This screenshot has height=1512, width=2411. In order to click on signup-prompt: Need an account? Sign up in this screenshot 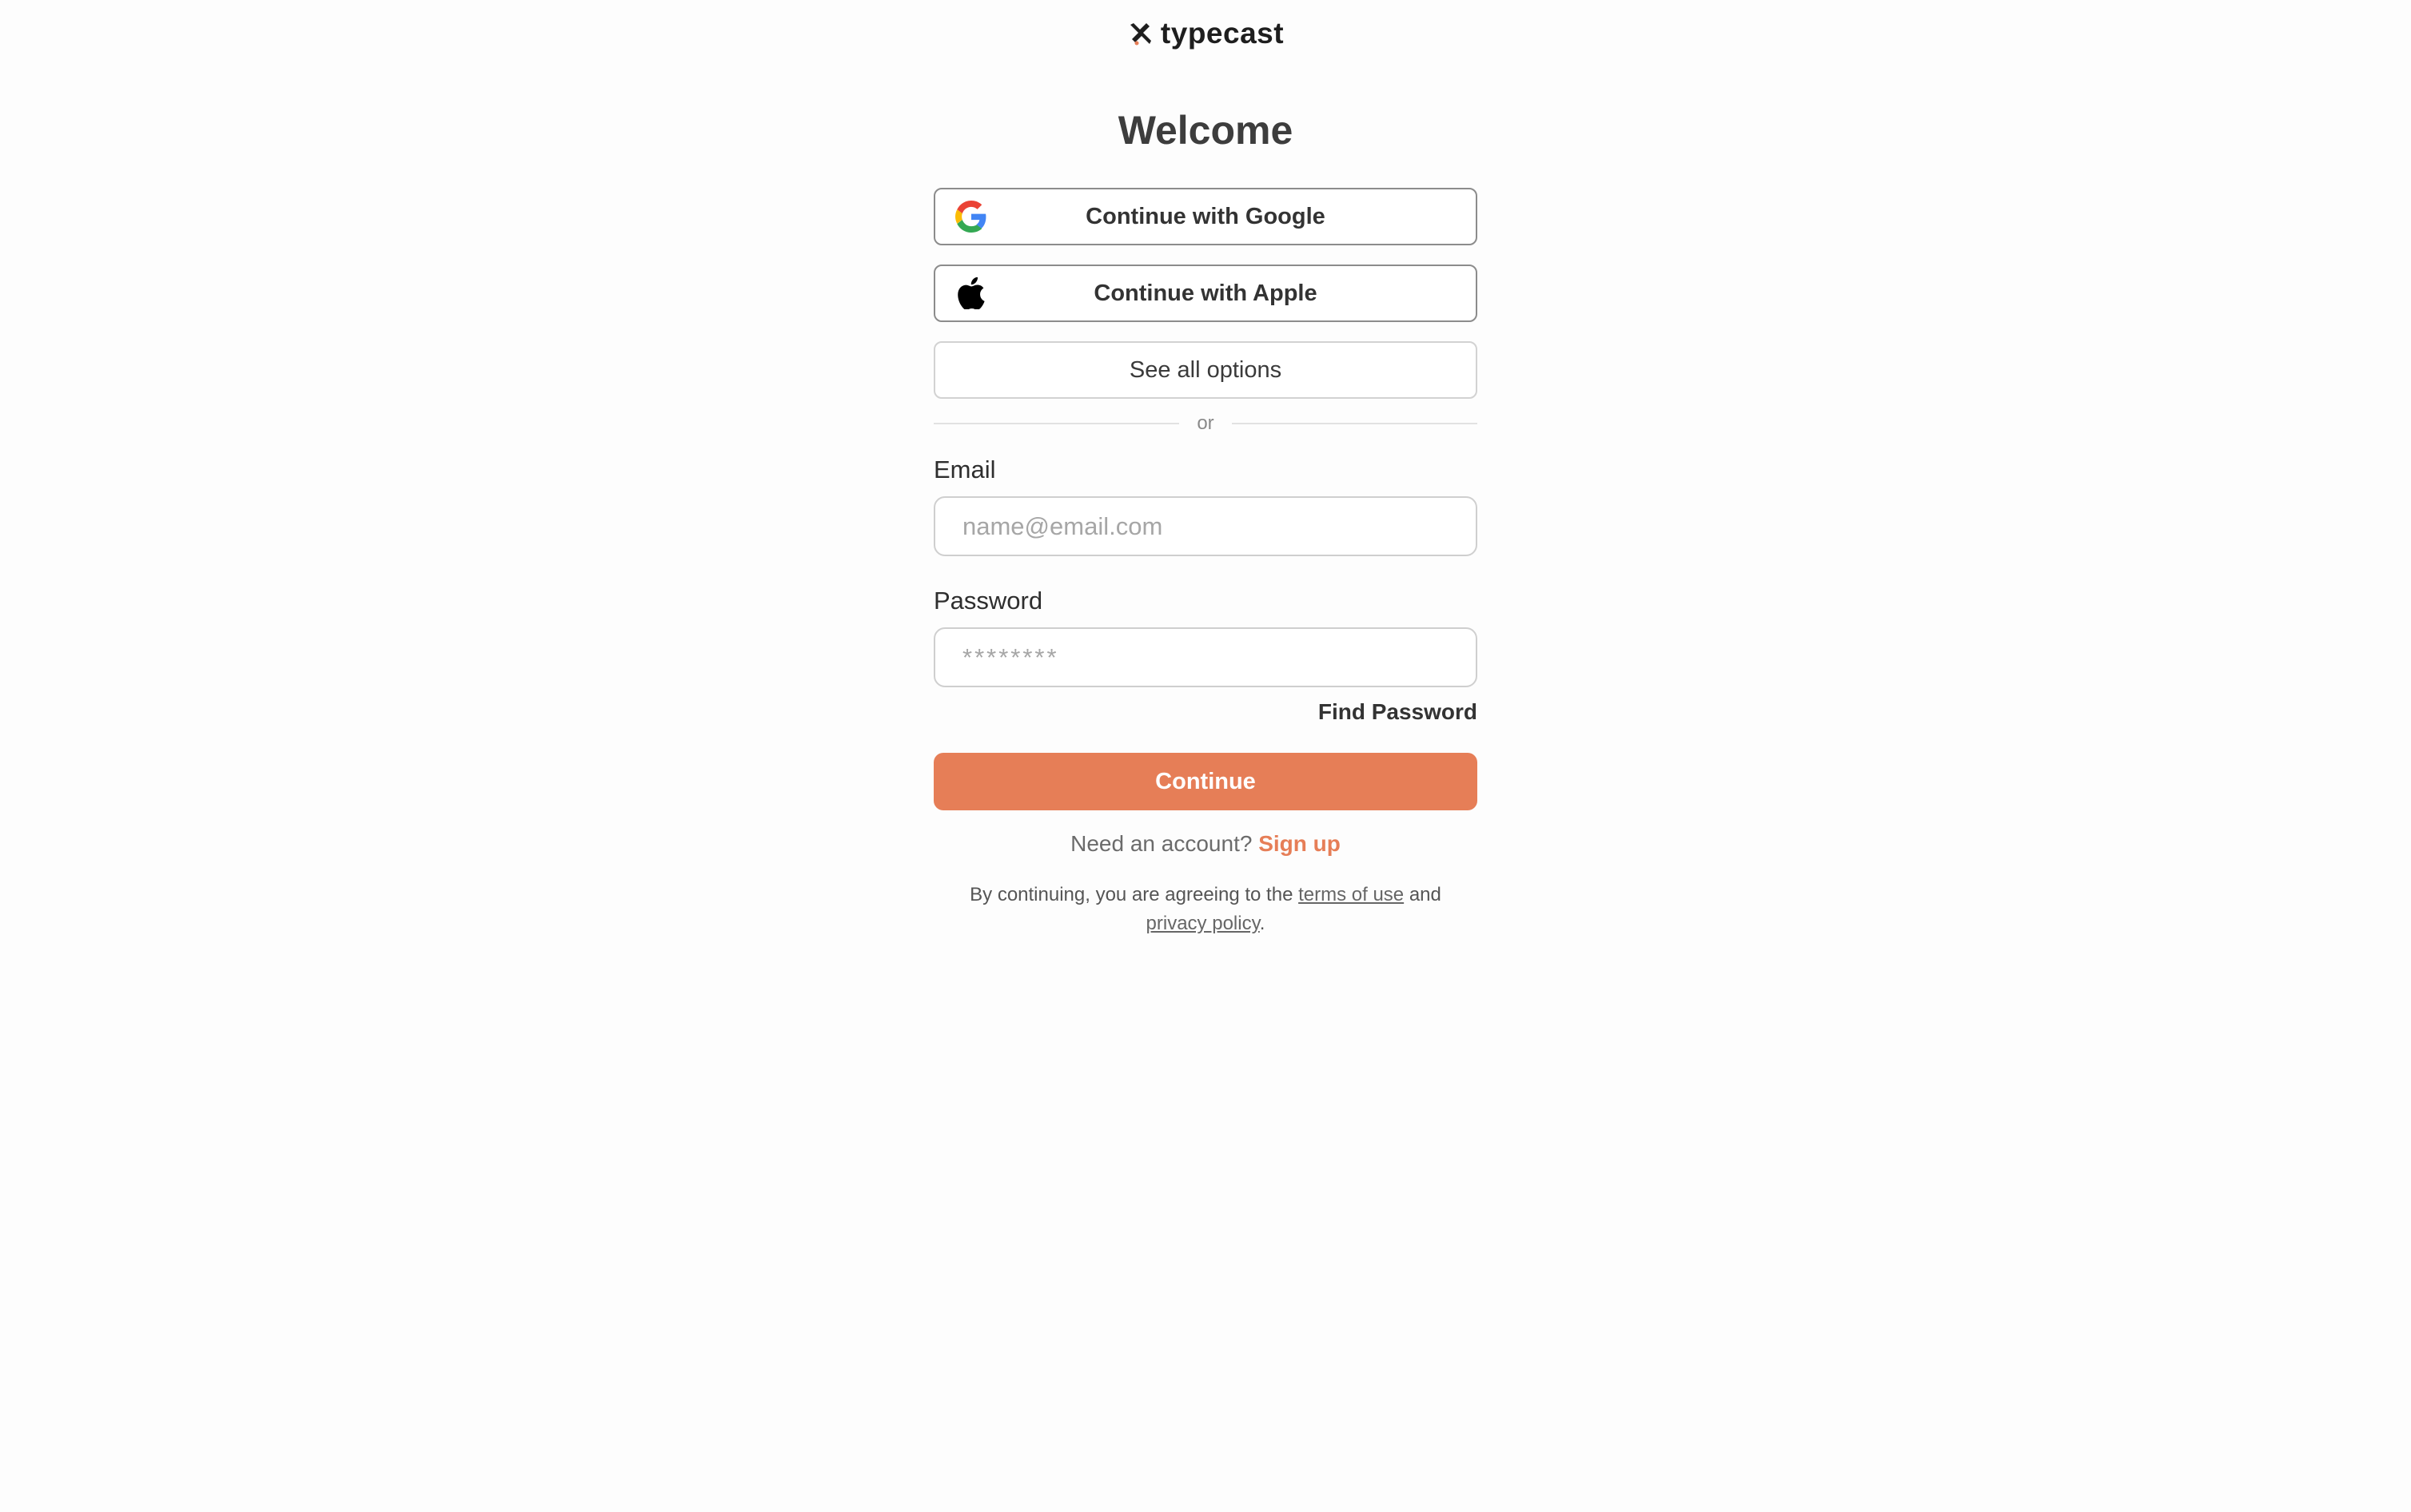, I will do `click(1205, 844)`.